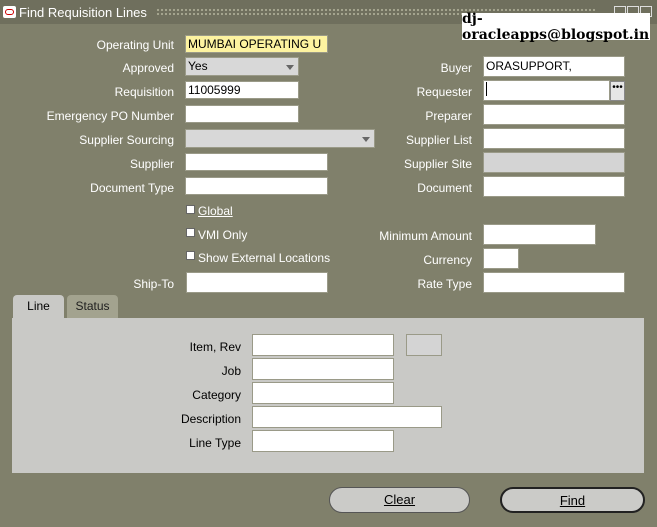  I want to click on description-field, so click(347, 417).